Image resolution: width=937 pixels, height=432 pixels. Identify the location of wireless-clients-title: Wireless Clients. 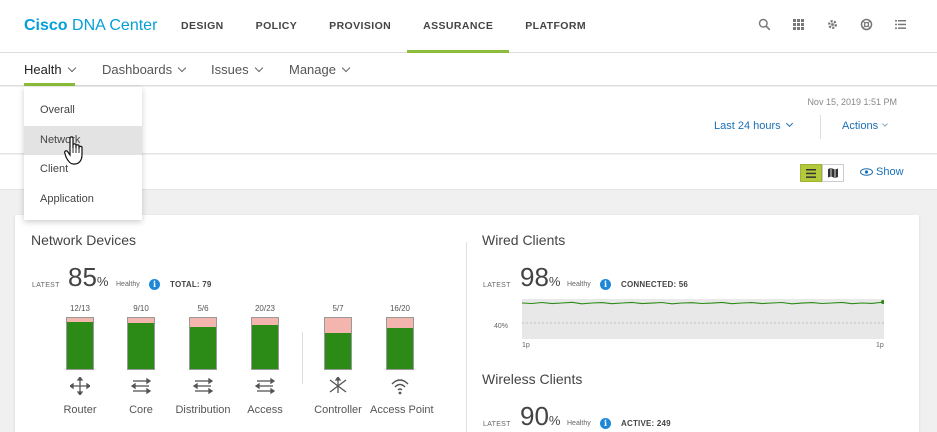
(532, 379).